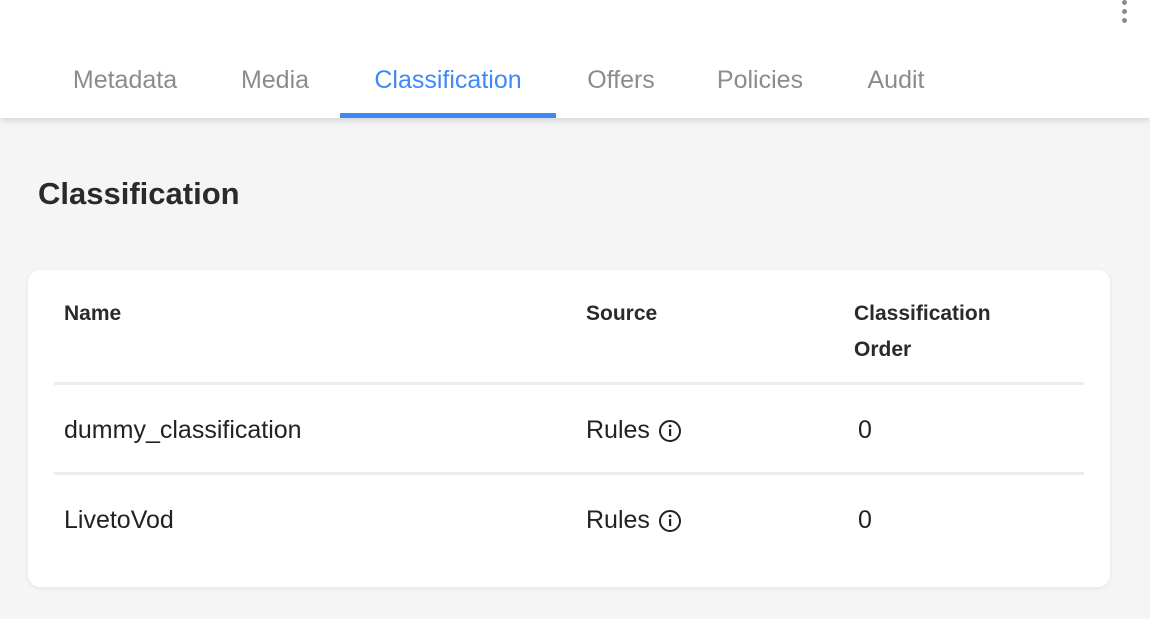 This screenshot has height=619, width=1150. I want to click on tab-label: Audit, so click(896, 80).